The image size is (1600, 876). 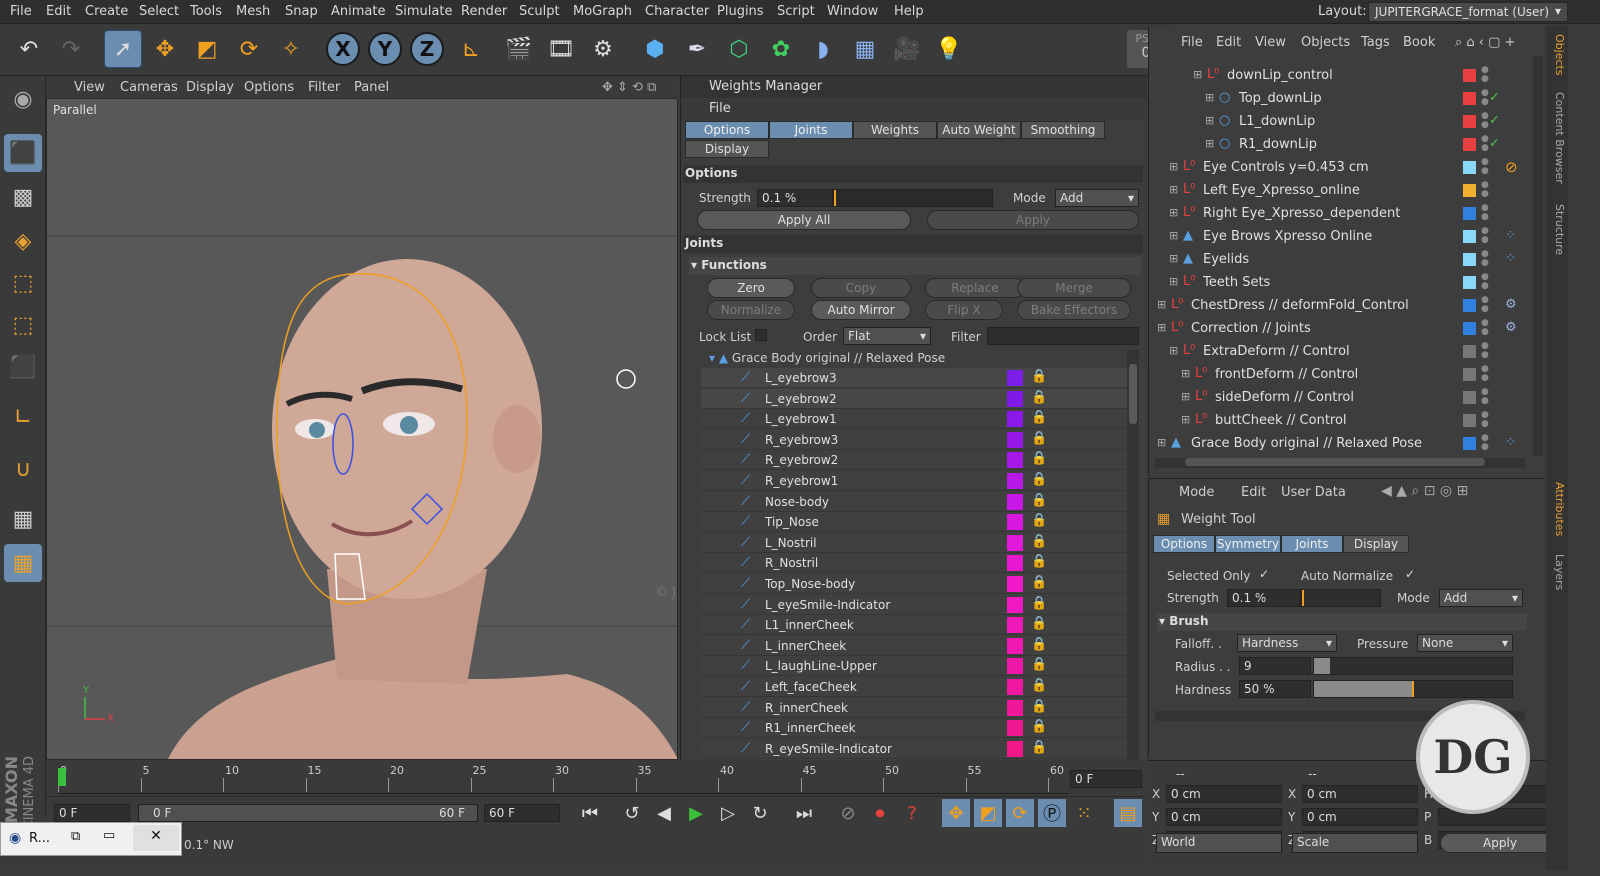 I want to click on search-icon: ⌕ ⌂ ‹ ▢ +, so click(x=1485, y=42).